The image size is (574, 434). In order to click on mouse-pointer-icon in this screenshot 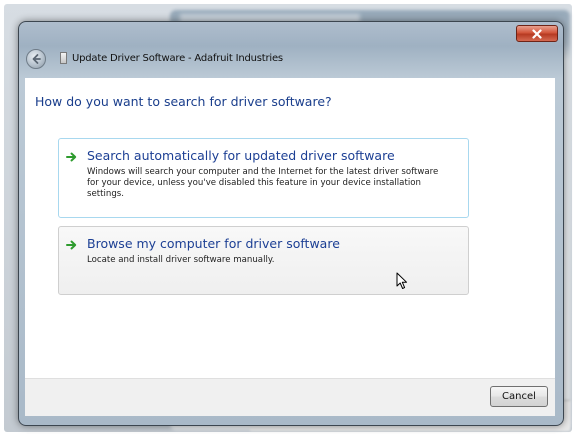, I will do `click(401, 280)`.